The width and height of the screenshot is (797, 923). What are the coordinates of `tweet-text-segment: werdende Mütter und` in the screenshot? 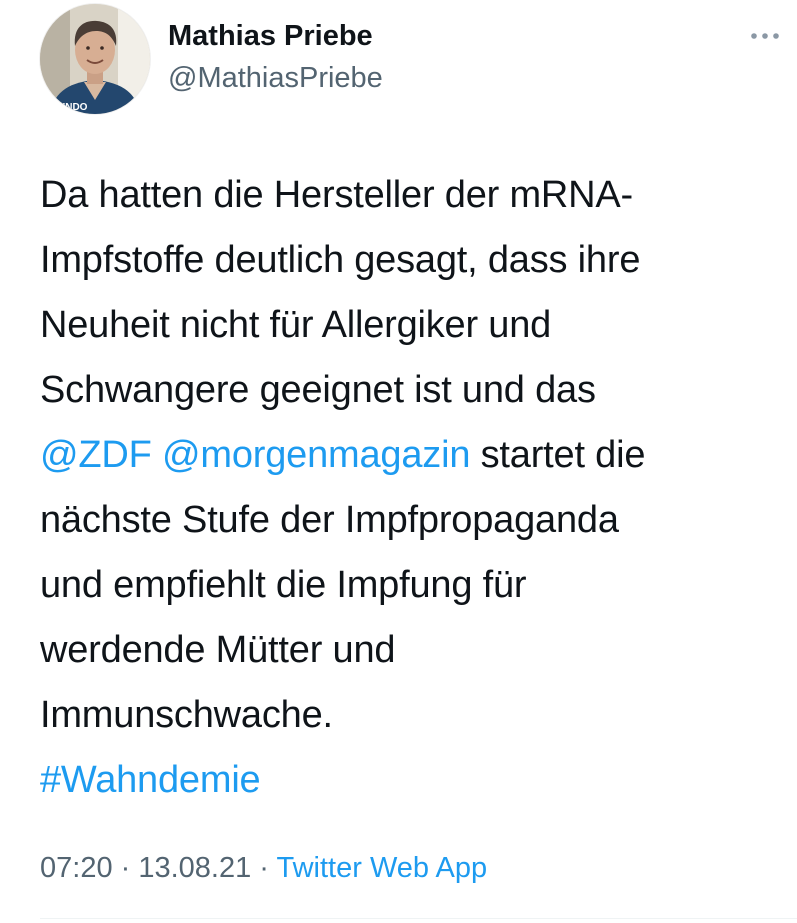 It's located at (218, 650).